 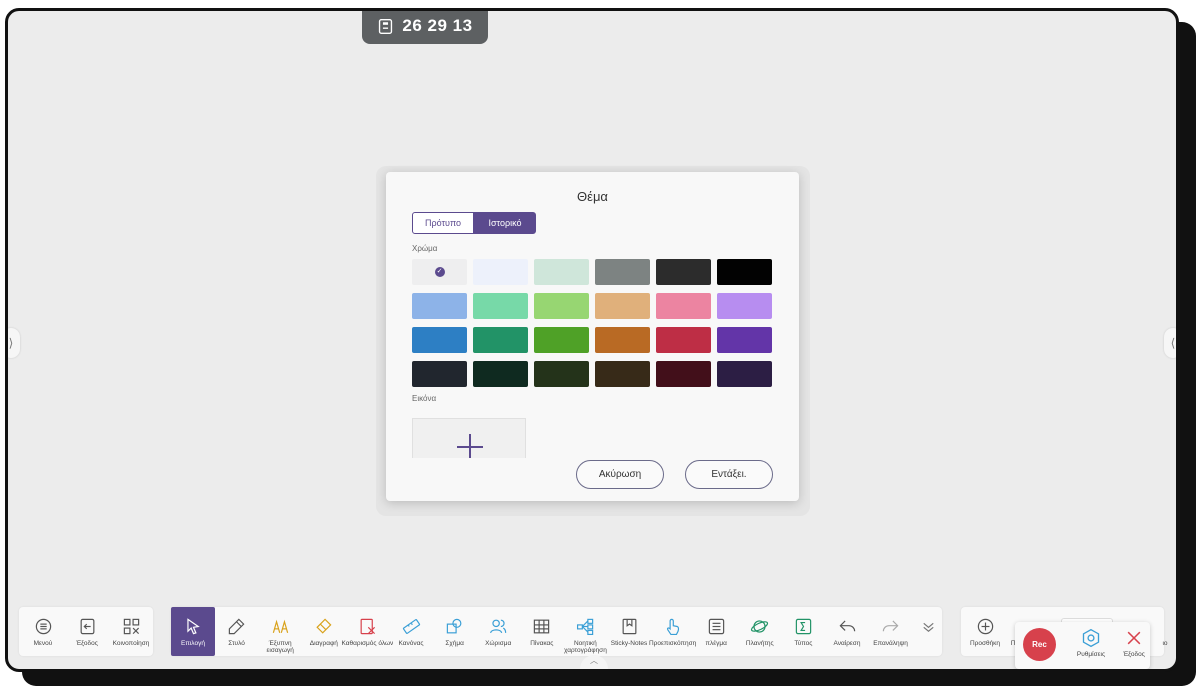 What do you see at coordinates (236, 626) in the screenshot?
I see `pen-icon` at bounding box center [236, 626].